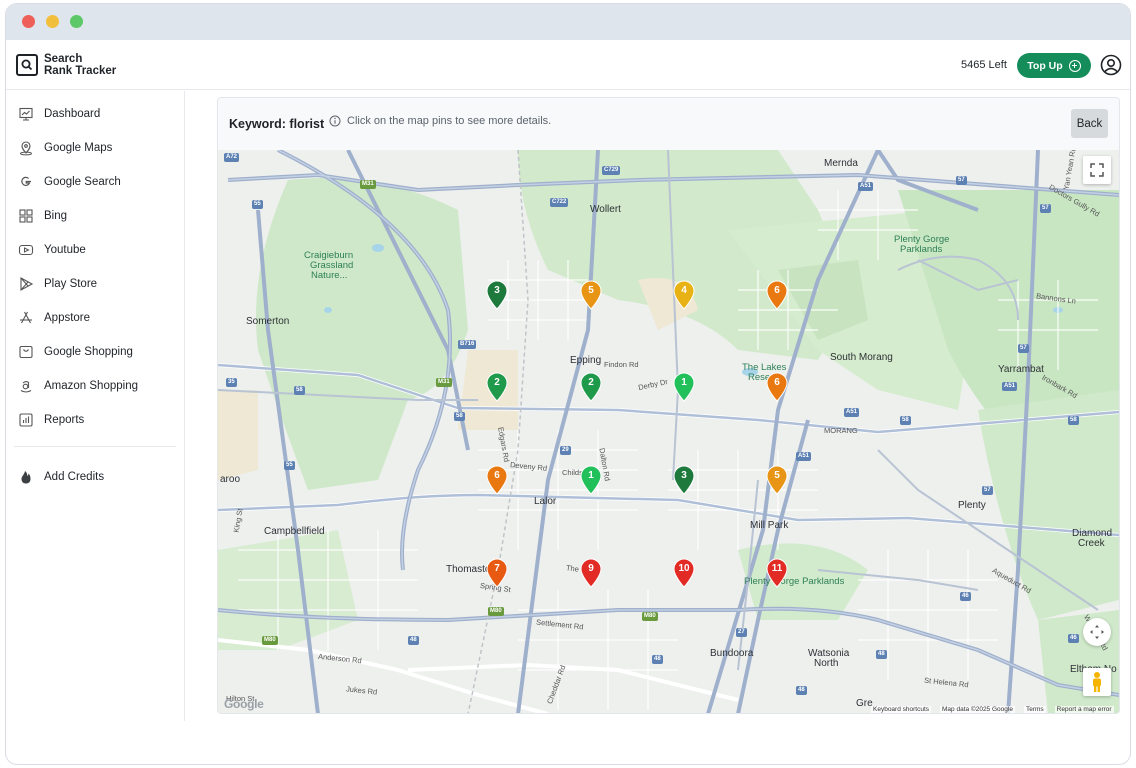 Image resolution: width=1136 pixels, height=768 pixels. Describe the element at coordinates (1091, 543) in the screenshot. I see `place-label: Creek` at that location.